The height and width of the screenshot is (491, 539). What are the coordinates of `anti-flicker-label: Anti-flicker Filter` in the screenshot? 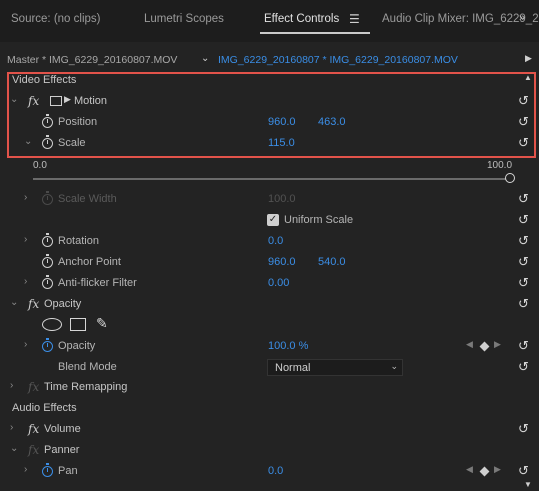 It's located at (97, 283).